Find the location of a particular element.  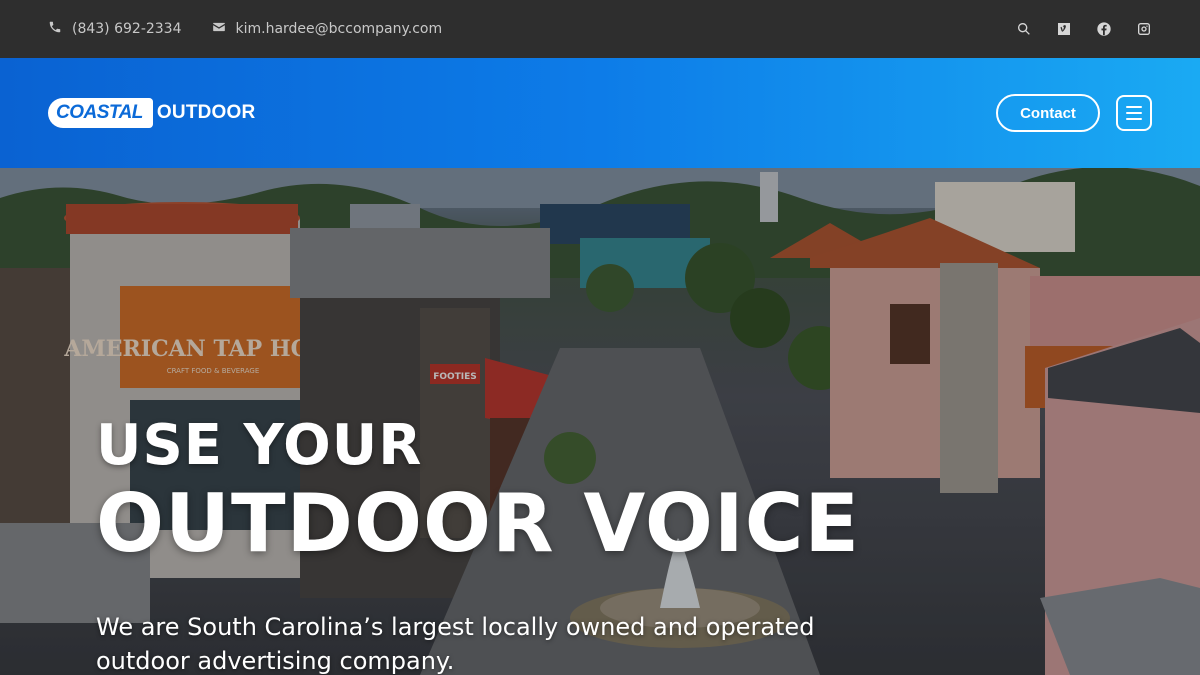

hamburger-menu-button is located at coordinates (1134, 113).